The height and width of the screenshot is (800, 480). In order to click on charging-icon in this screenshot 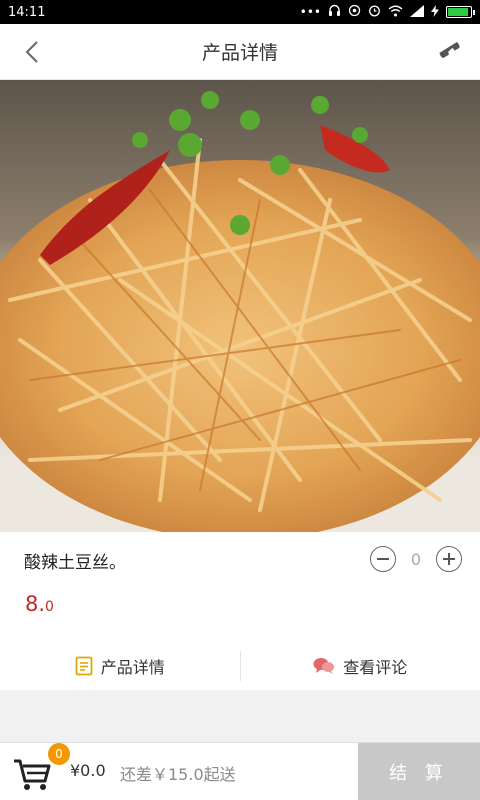, I will do `click(435, 12)`.